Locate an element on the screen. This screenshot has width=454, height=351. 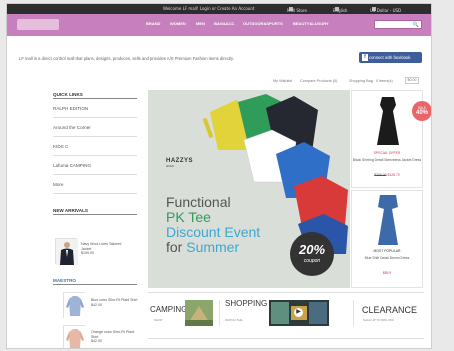
sidebar-item-kids-c: KIDS C is located at coordinates (95, 146).